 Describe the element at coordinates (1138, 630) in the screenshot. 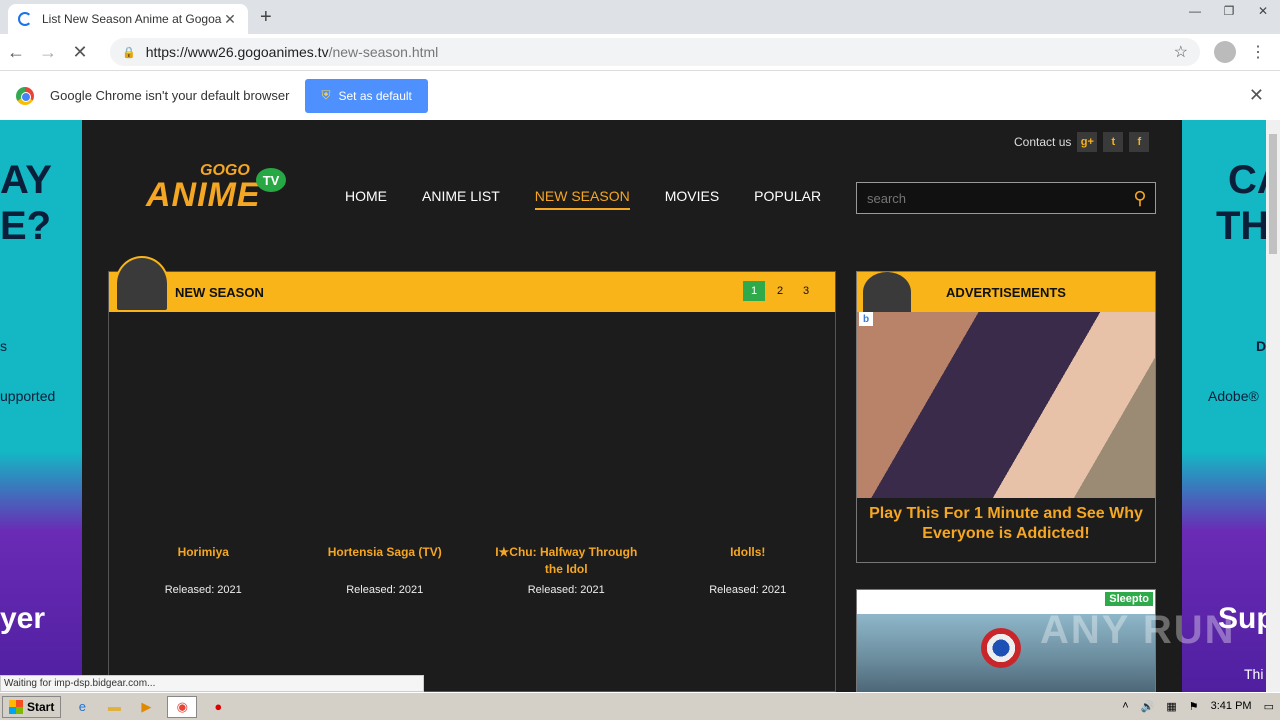

I see `watermark: ANY RUN` at that location.